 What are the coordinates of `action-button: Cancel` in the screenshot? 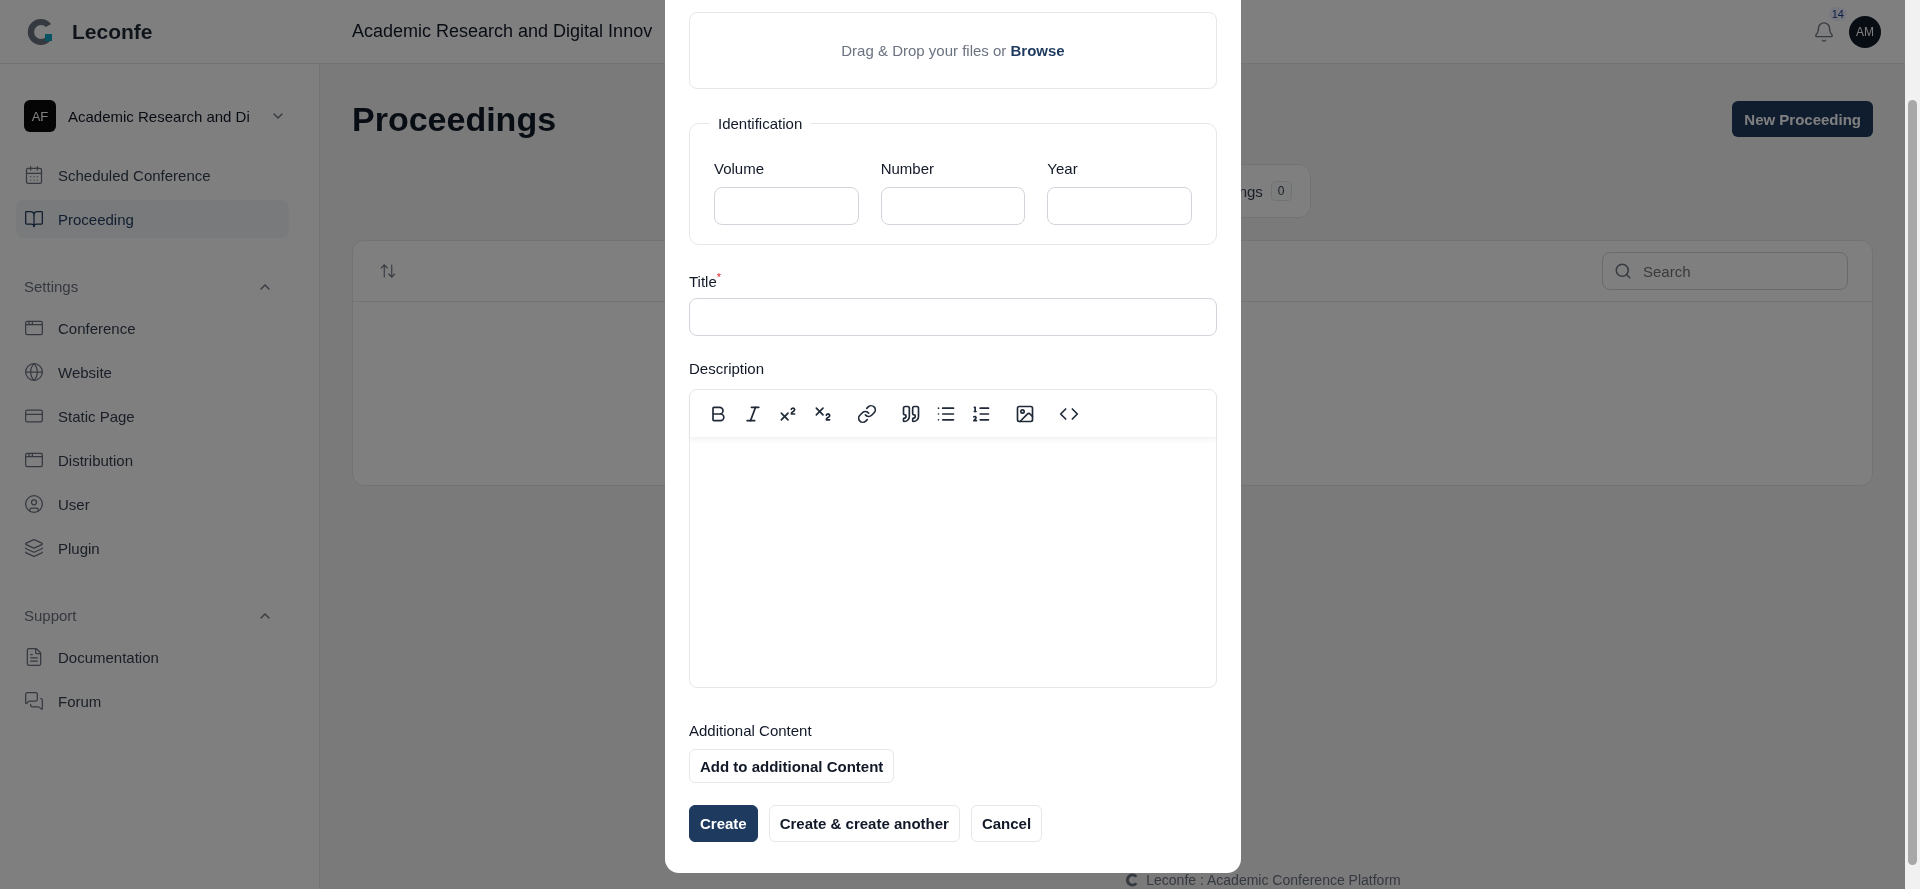 It's located at (1006, 823).